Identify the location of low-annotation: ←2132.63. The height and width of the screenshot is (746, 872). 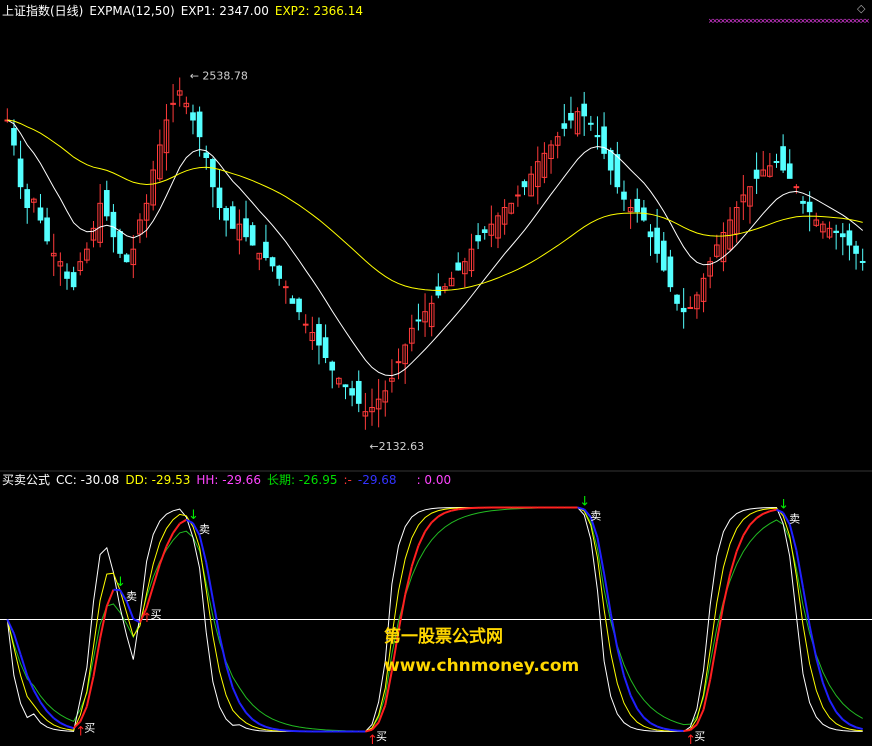
(396, 446).